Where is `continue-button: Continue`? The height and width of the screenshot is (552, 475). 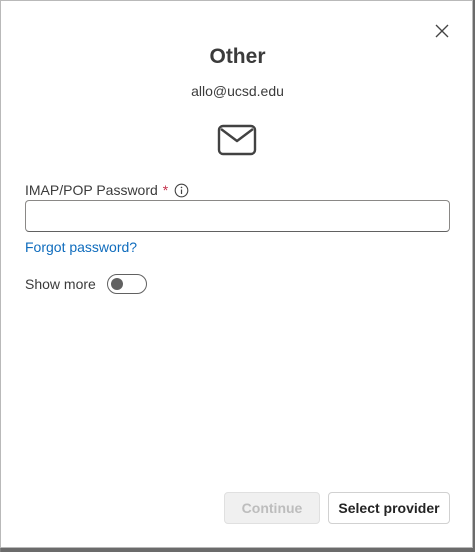 continue-button: Continue is located at coordinates (272, 508).